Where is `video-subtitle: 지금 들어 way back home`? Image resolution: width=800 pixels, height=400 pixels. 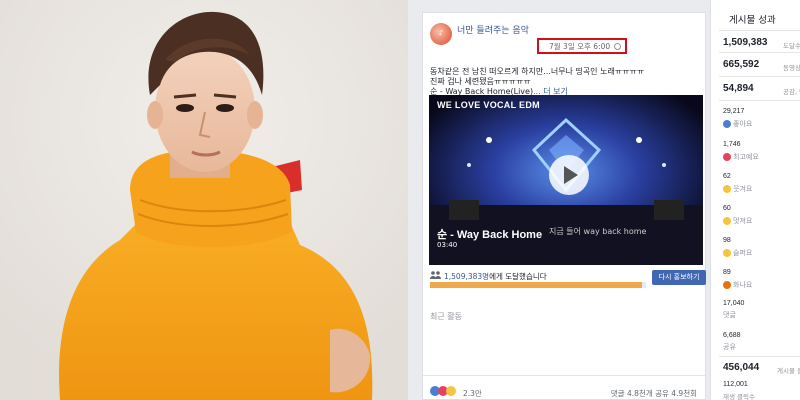 video-subtitle: 지금 들어 way back home is located at coordinates (598, 231).